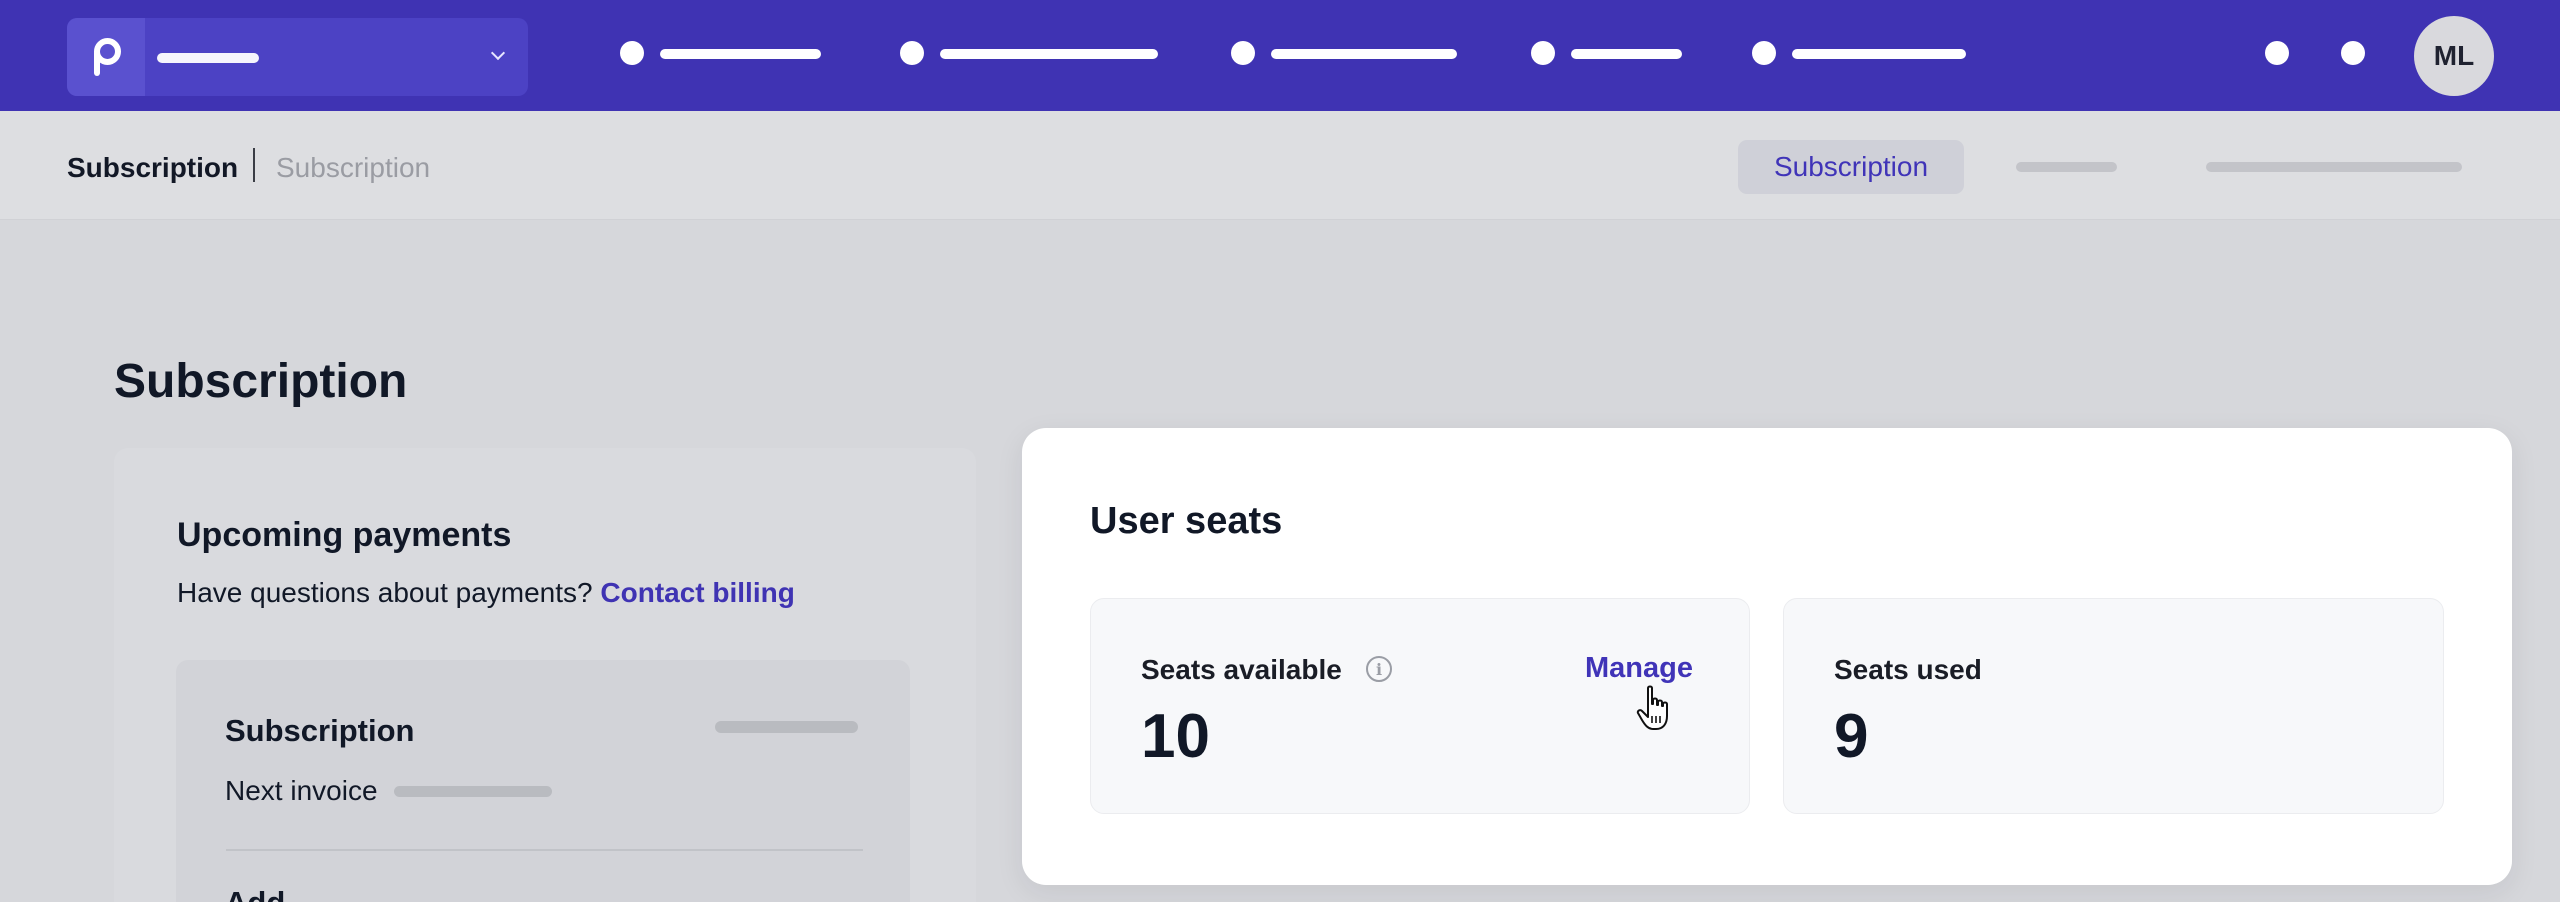 This screenshot has width=2560, height=902. Describe the element at coordinates (344, 535) in the screenshot. I see `upcoming-payments-title: Upcoming payments` at that location.